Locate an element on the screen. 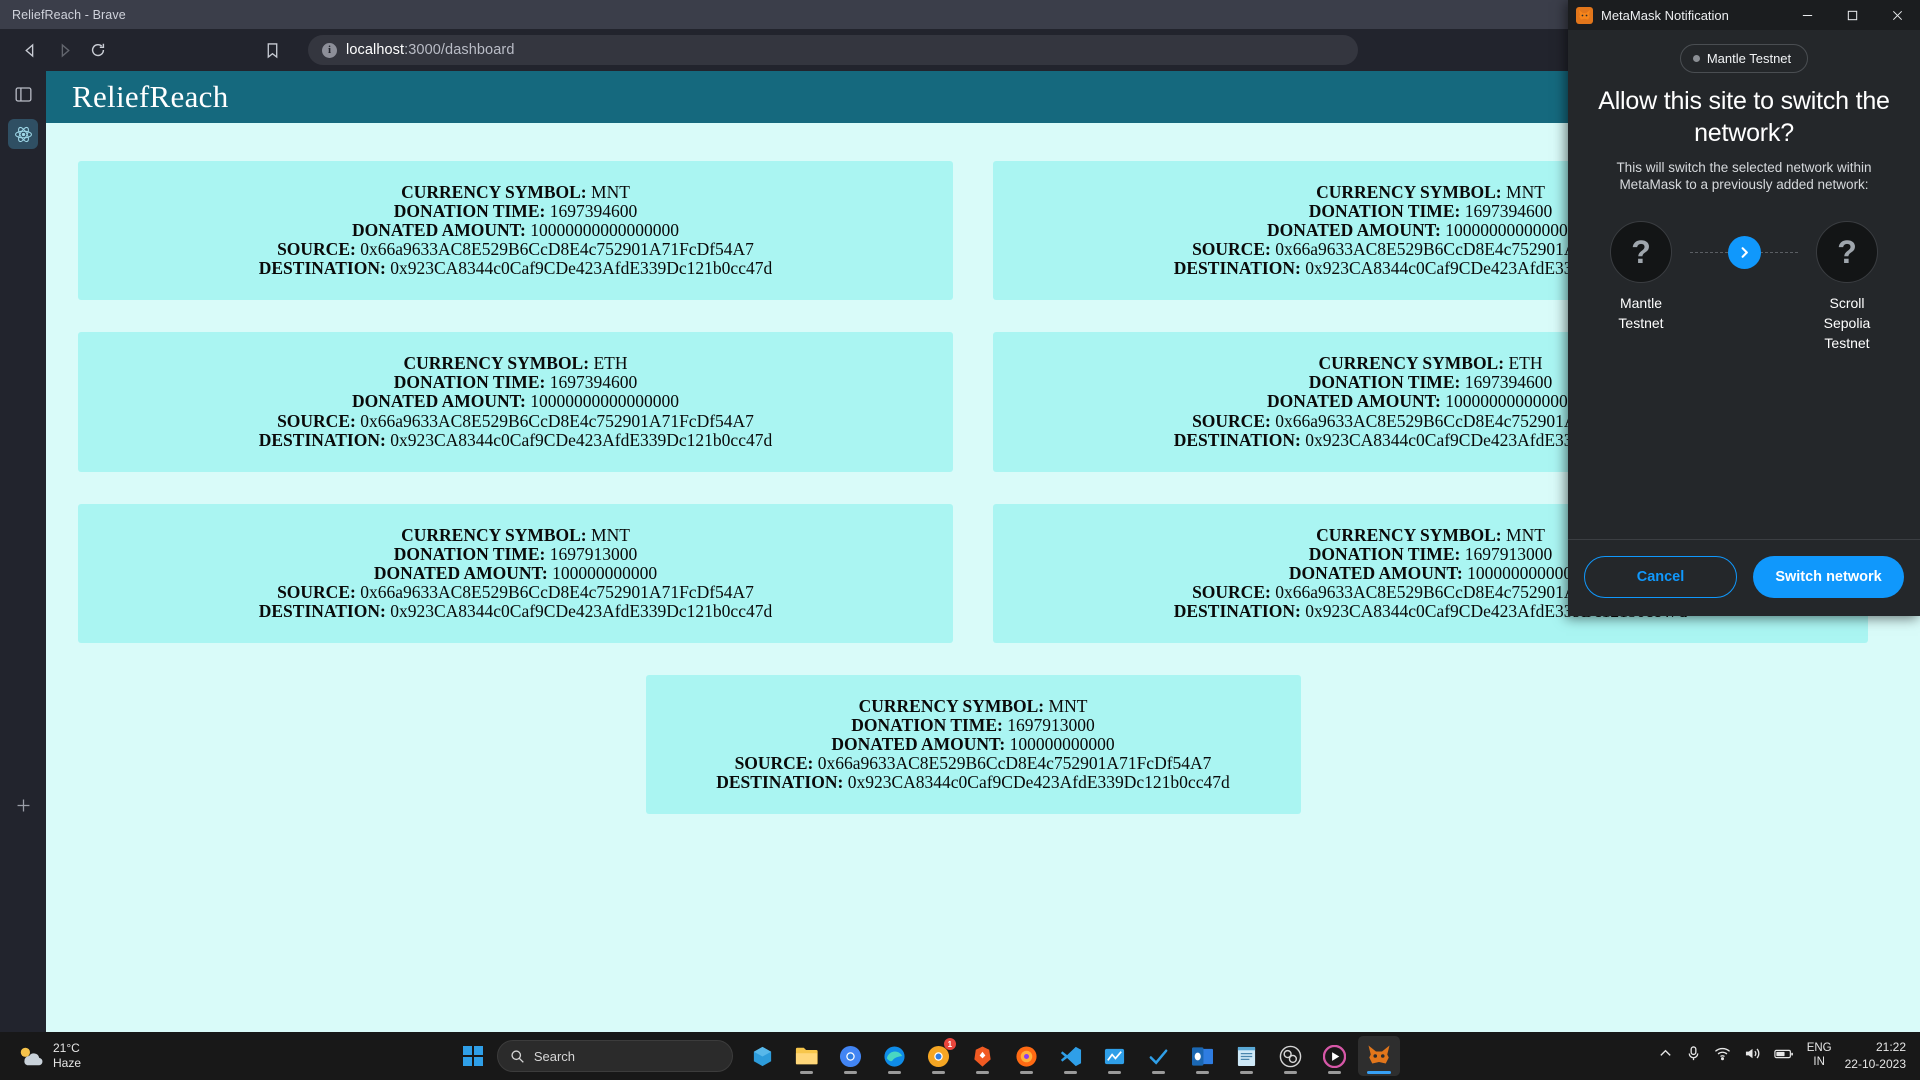 This screenshot has height=1080, width=1920. url-text: localhost:3000/dashboard is located at coordinates (430, 50).